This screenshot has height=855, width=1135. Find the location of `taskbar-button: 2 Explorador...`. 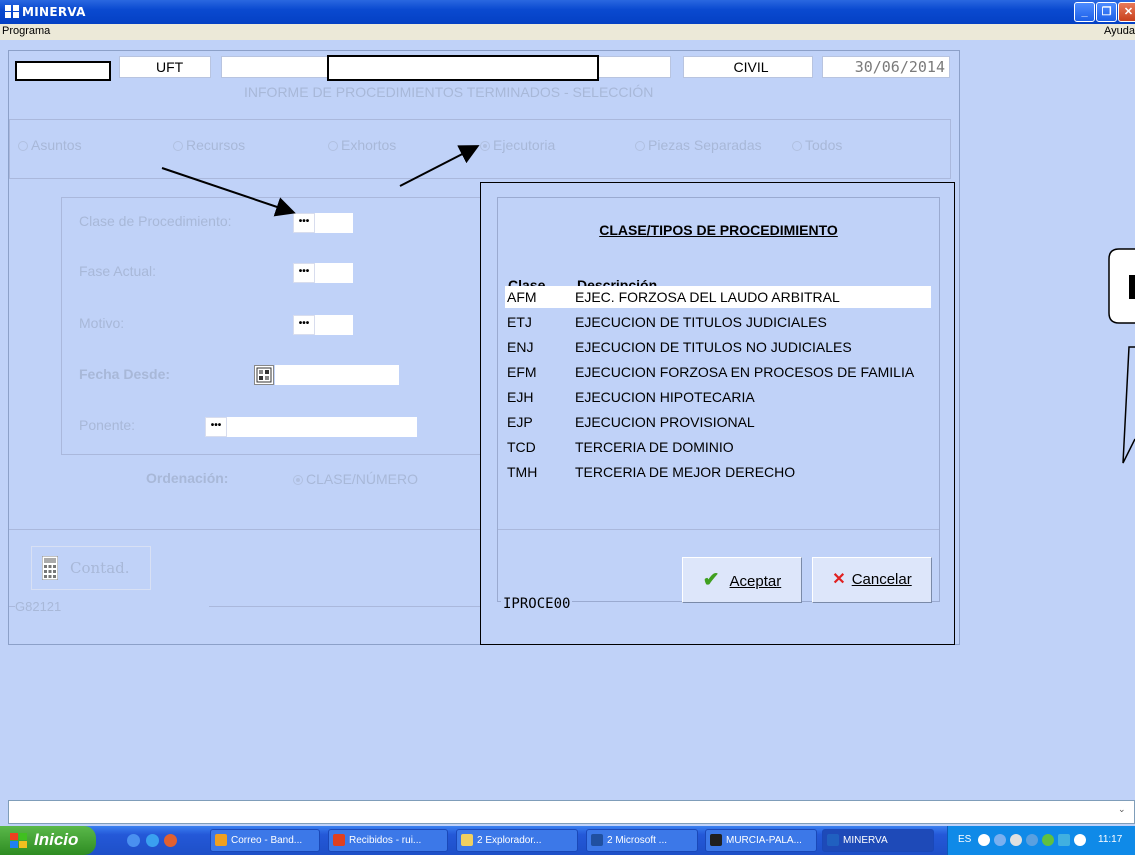

taskbar-button: 2 Explorador... is located at coordinates (517, 840).